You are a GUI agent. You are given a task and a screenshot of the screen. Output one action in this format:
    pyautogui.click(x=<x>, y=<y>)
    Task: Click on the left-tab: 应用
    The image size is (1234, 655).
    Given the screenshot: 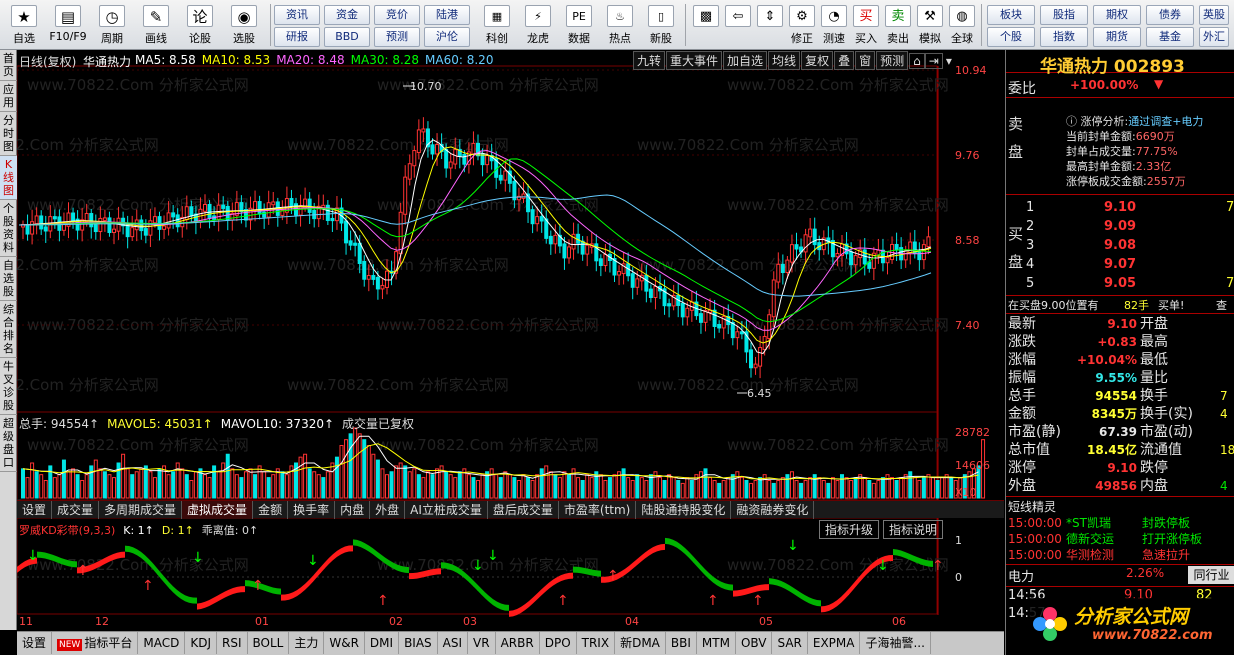 What is the action you would take?
    pyautogui.click(x=8, y=96)
    